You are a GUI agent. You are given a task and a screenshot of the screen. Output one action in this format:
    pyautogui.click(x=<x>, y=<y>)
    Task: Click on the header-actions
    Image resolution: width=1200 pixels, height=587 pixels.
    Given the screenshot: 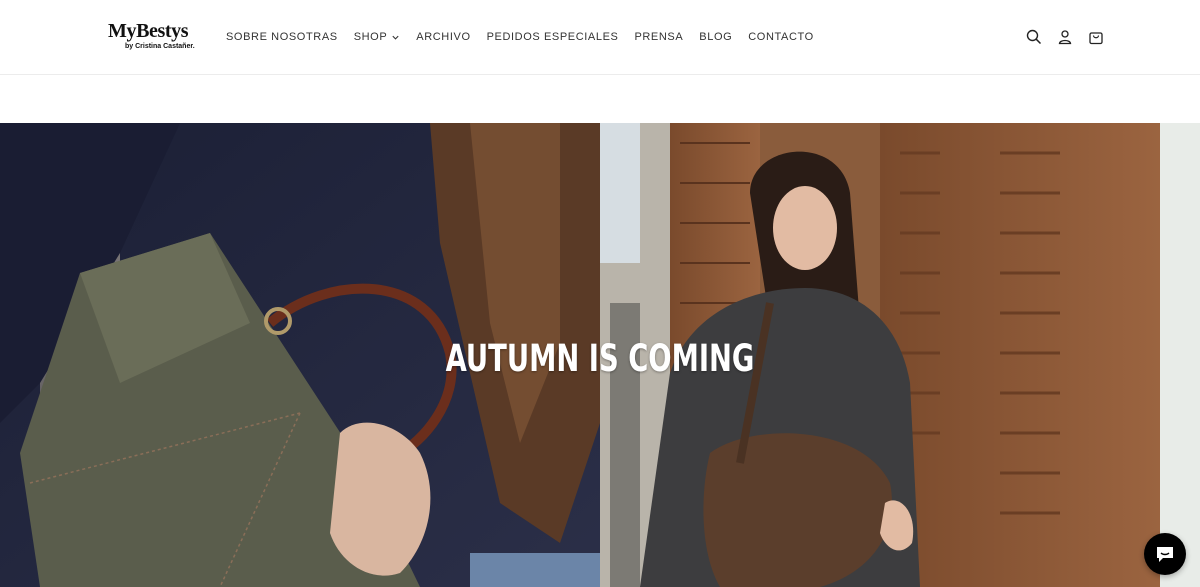 What is the action you would take?
    pyautogui.click(x=1065, y=37)
    